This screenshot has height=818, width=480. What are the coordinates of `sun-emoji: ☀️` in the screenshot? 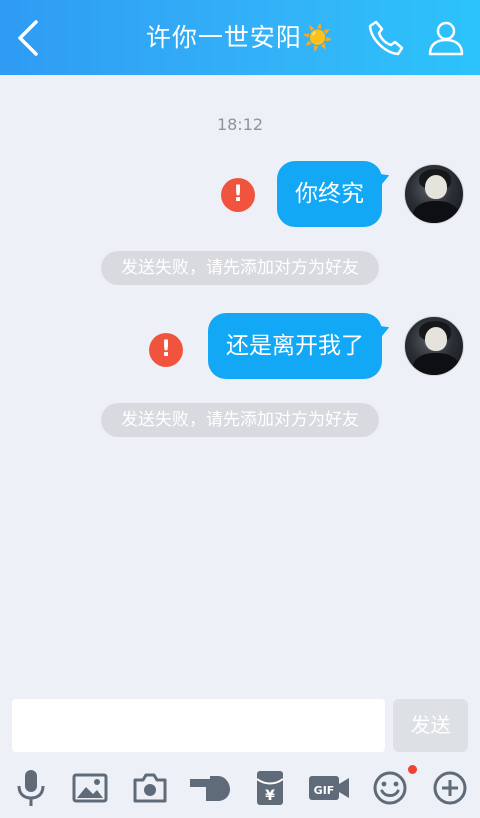 It's located at (318, 37).